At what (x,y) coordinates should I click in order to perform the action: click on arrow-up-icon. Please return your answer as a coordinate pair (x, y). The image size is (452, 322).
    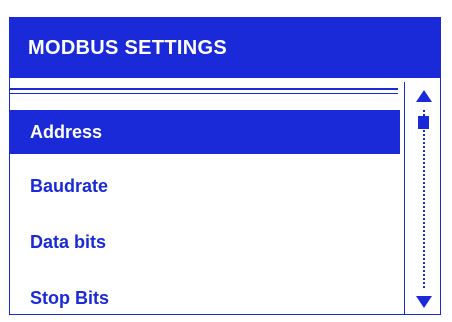
    Looking at the image, I should click on (424, 96).